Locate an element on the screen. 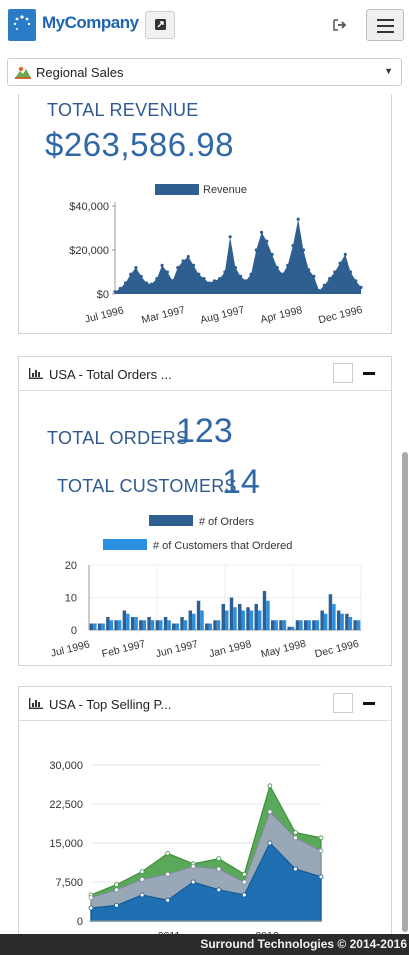 The image size is (409, 955). y-tick-label: $40,000 is located at coordinates (89, 207).